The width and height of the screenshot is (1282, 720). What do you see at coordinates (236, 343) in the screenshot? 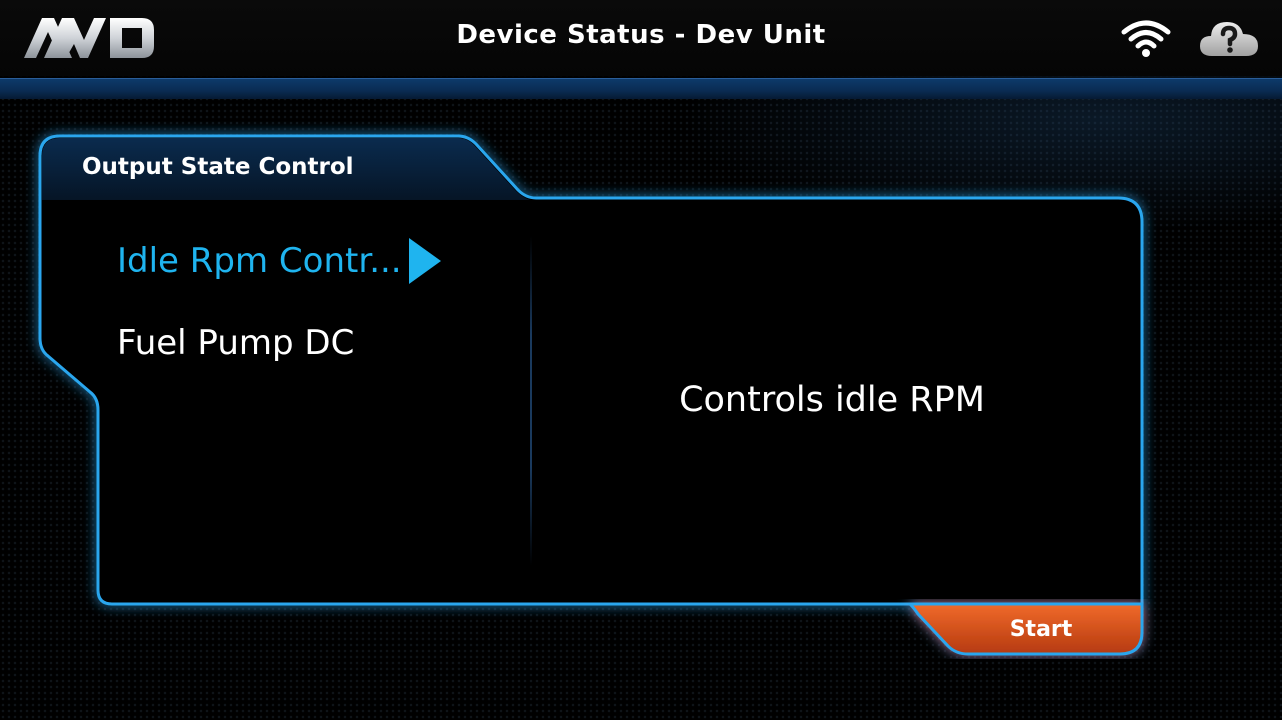
I see `list-item-label: Fuel Pump DC` at bounding box center [236, 343].